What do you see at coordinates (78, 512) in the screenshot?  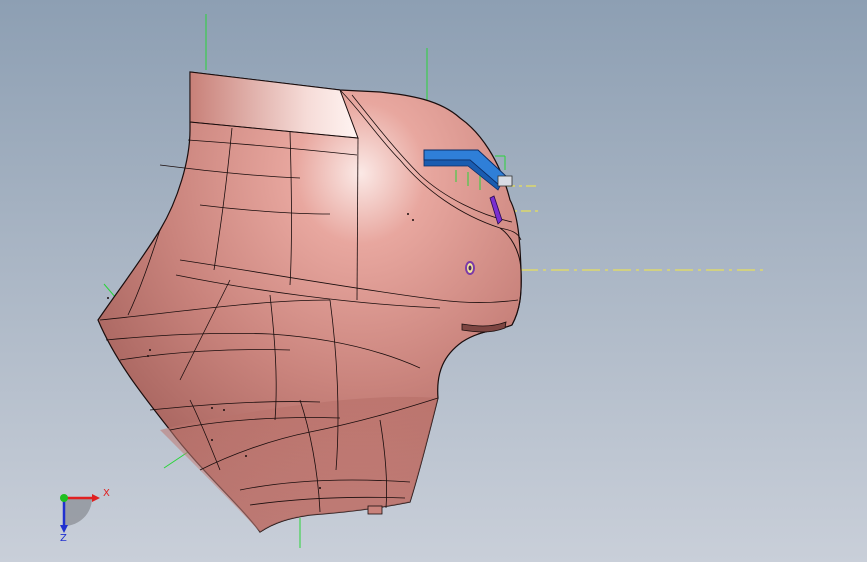 I see `triad-shadow` at bounding box center [78, 512].